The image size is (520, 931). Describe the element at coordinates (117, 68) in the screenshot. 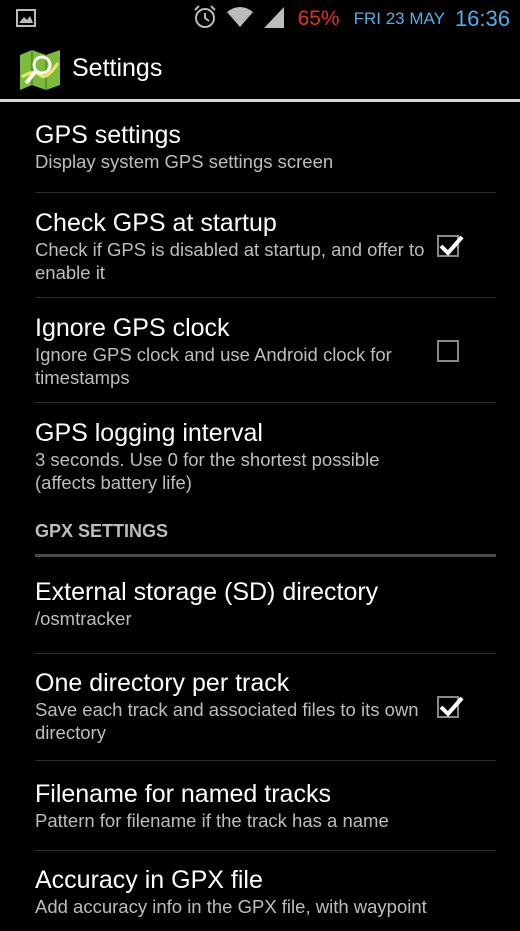

I see `page-title: Settings` at that location.